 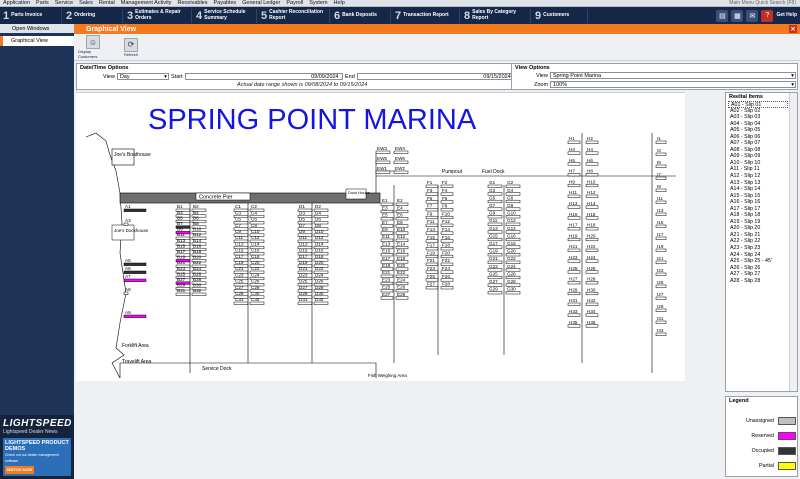 What do you see at coordinates (661, 214) in the screenshot?
I see `slip-i13` at bounding box center [661, 214].